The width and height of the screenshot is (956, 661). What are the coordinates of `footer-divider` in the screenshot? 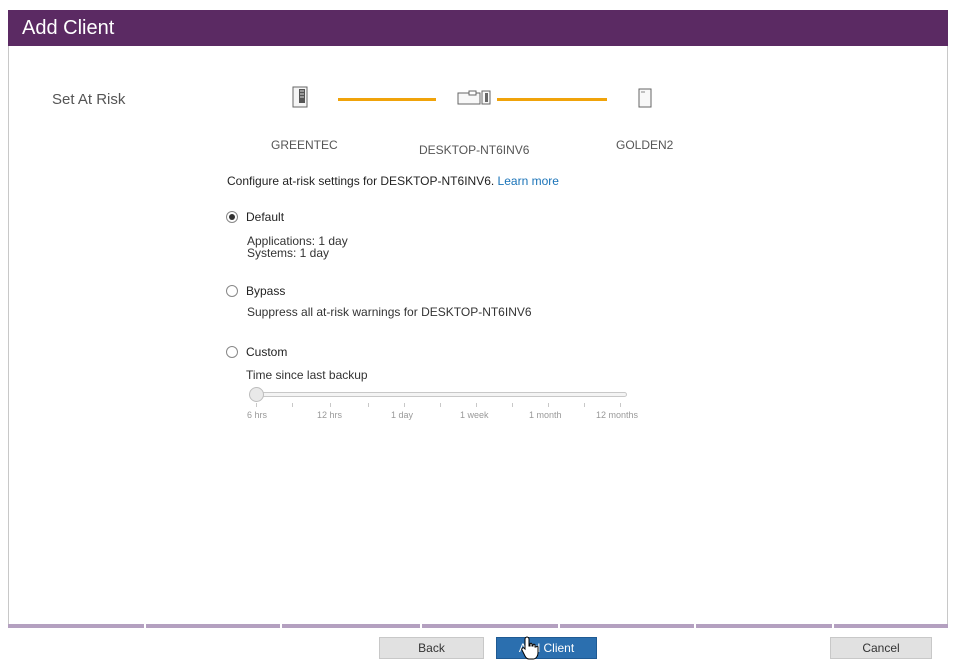 It's located at (478, 626).